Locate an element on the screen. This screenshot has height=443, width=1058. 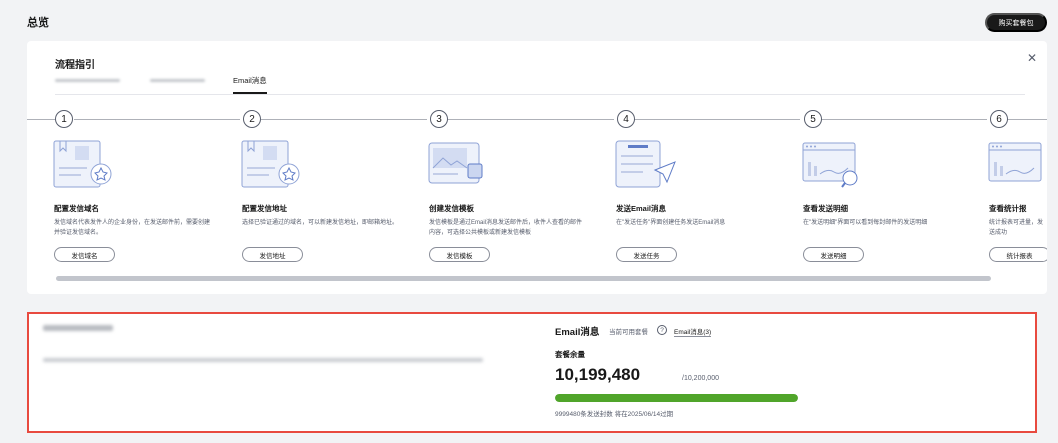
send-detail-button: 发送明细 is located at coordinates (833, 254).